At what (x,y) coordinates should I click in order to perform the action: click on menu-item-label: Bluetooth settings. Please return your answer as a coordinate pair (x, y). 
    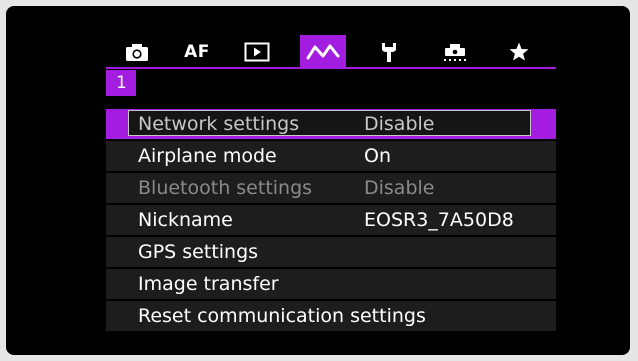
    Looking at the image, I should click on (225, 188).